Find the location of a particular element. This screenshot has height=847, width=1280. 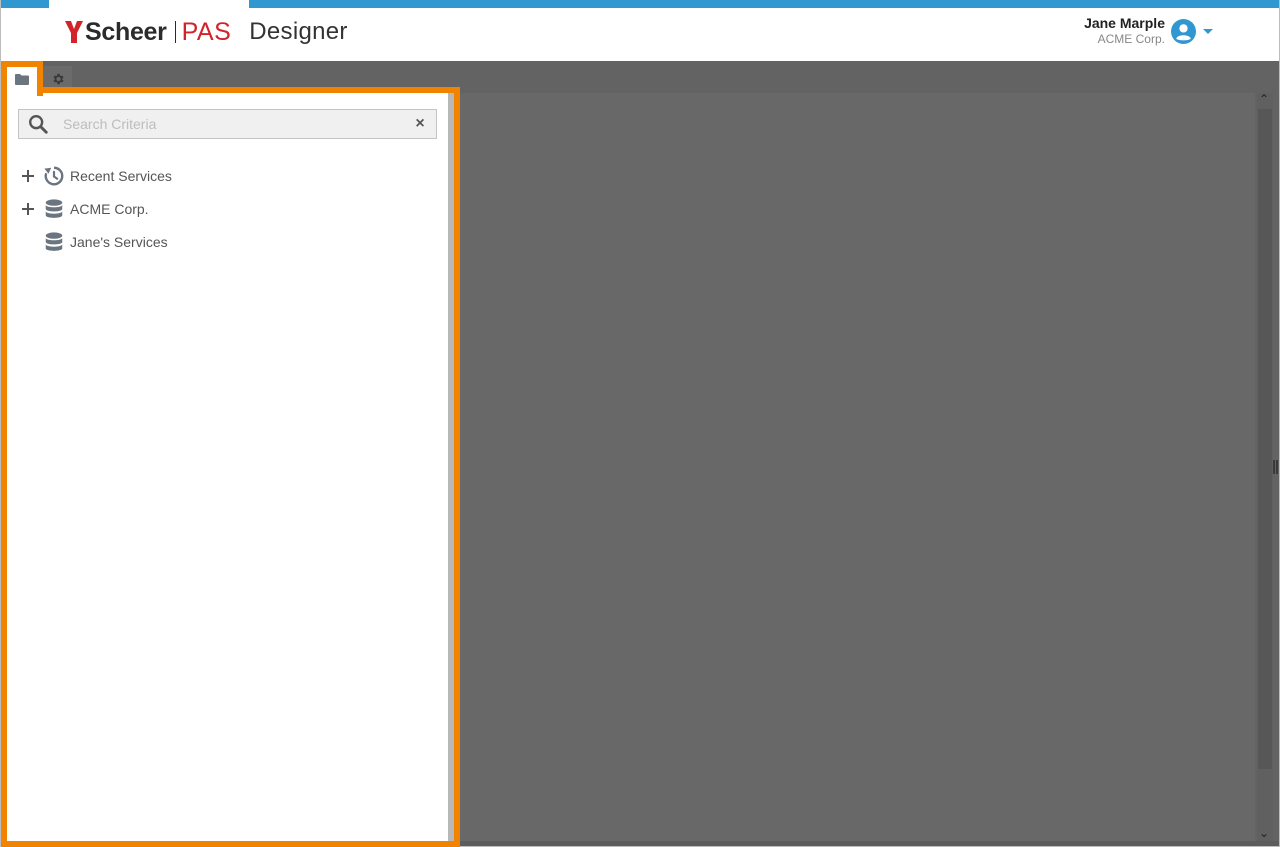

search-icon is located at coordinates (38, 124).